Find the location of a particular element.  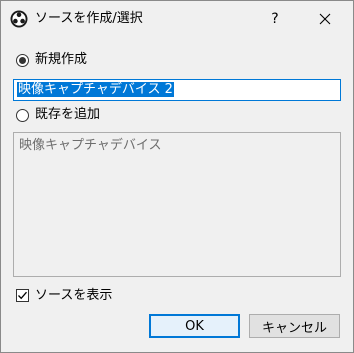

ok-button-label: OK is located at coordinates (194, 326).